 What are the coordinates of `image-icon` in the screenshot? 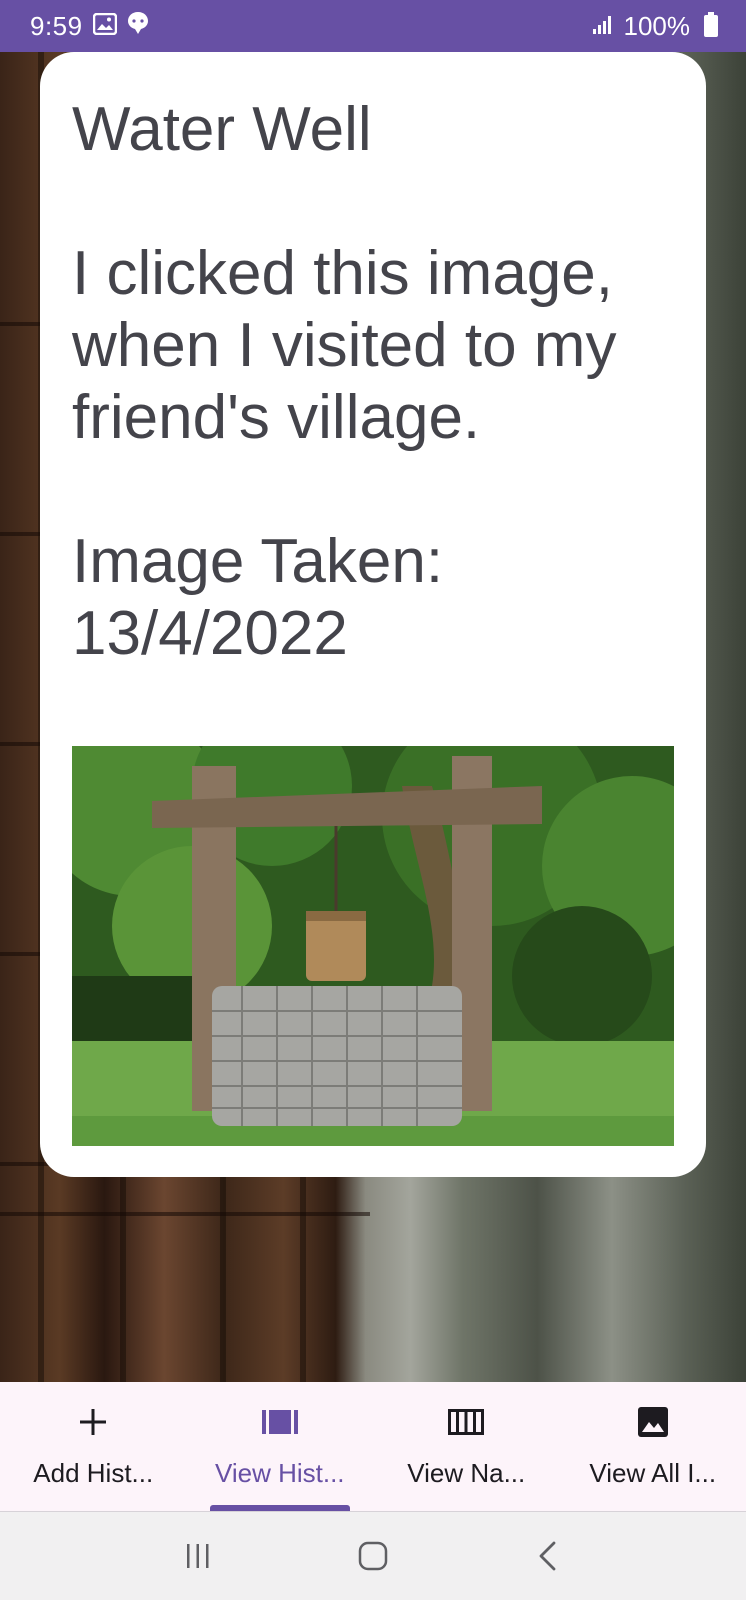 It's located at (653, 1422).